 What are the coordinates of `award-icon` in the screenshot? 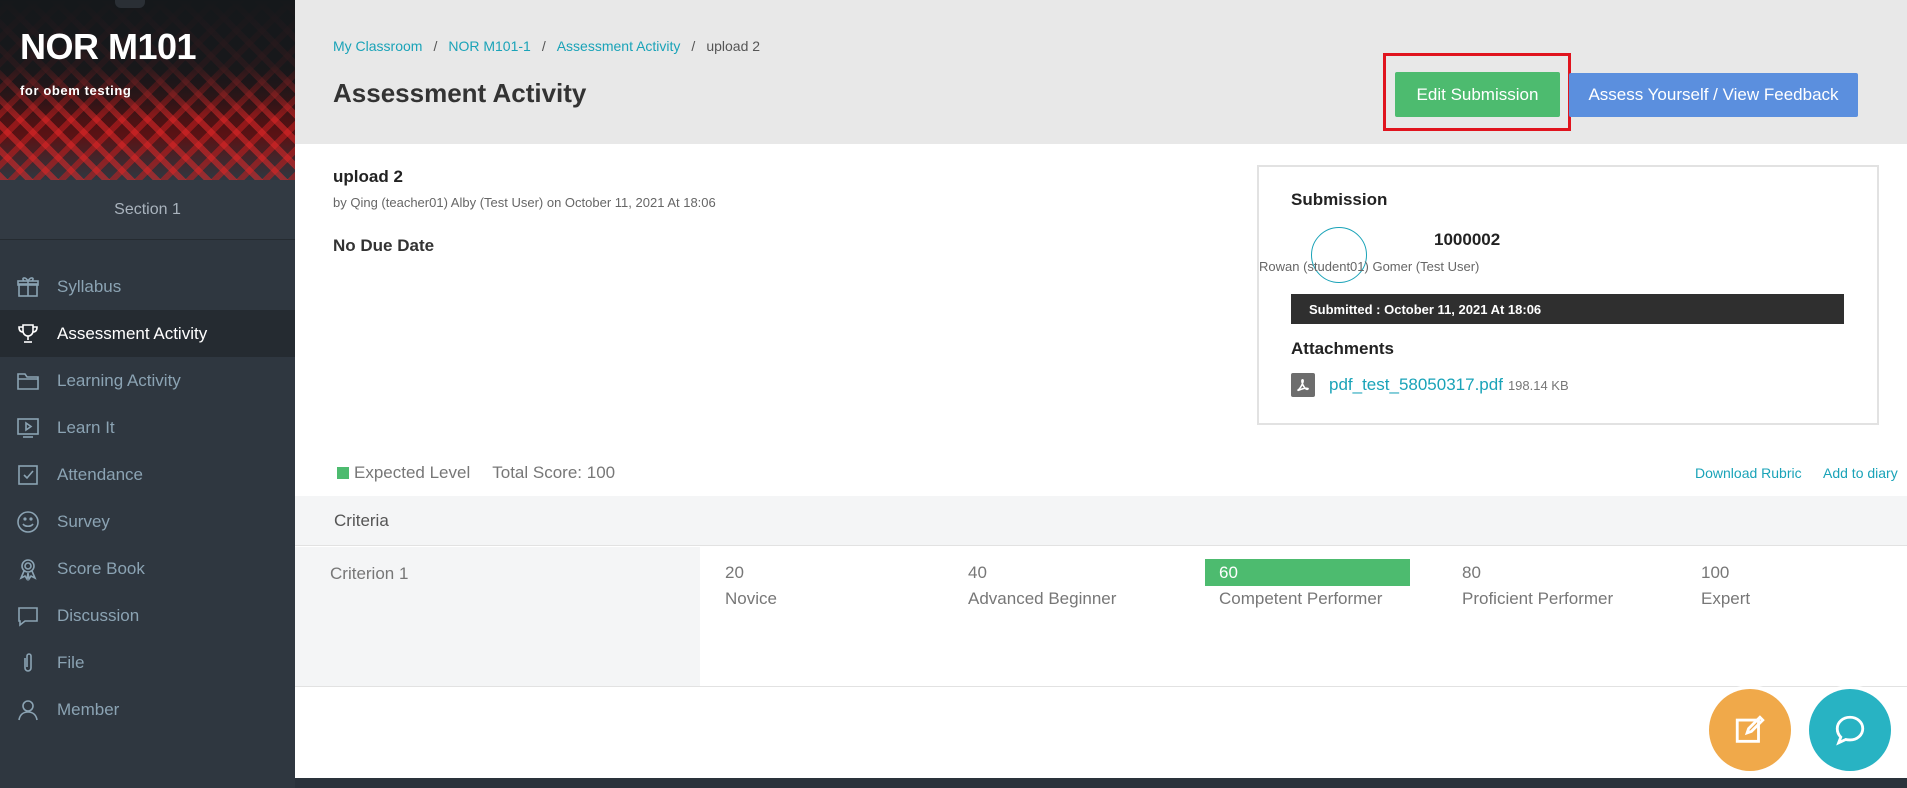 It's located at (28, 569).